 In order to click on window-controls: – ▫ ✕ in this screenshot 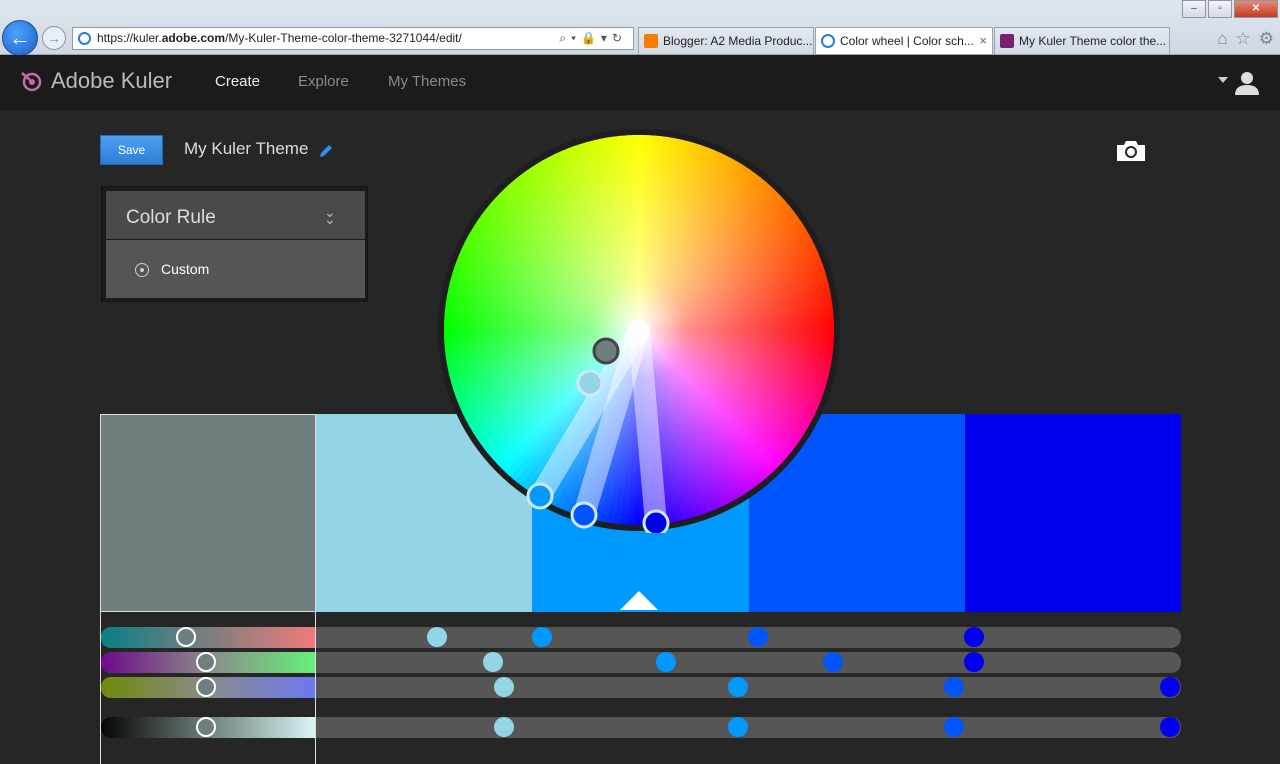, I will do `click(1230, 9)`.